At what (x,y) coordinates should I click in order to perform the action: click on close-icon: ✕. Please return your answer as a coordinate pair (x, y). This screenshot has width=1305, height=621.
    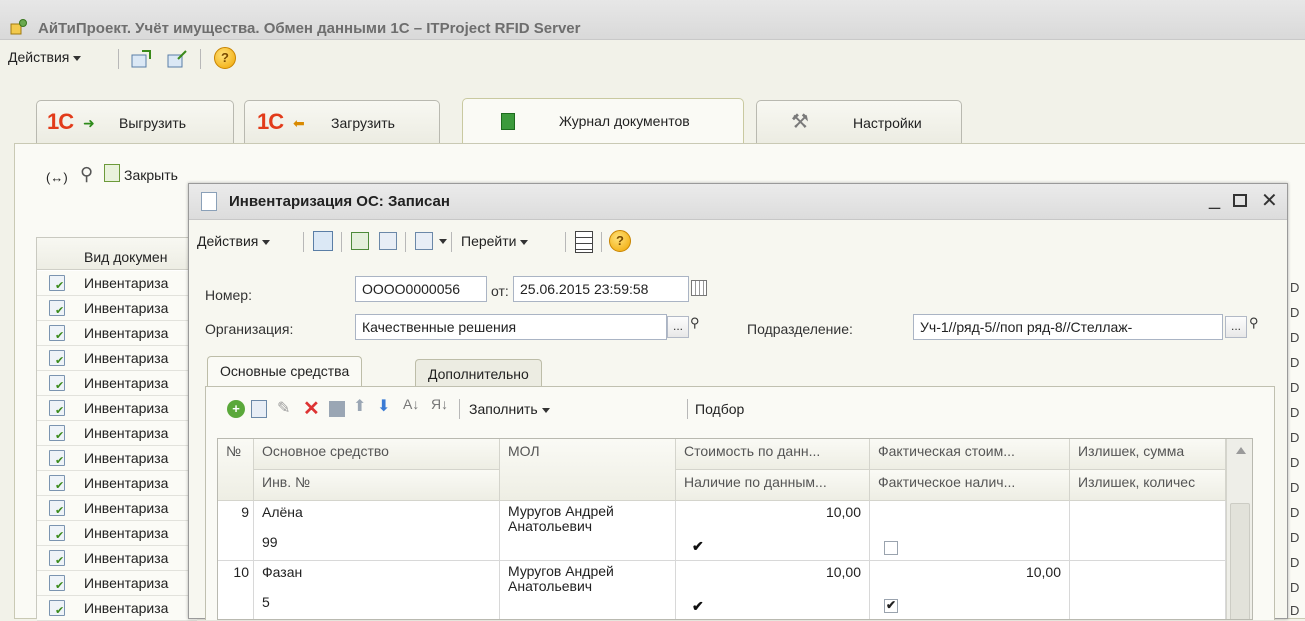
    Looking at the image, I should click on (1269, 200).